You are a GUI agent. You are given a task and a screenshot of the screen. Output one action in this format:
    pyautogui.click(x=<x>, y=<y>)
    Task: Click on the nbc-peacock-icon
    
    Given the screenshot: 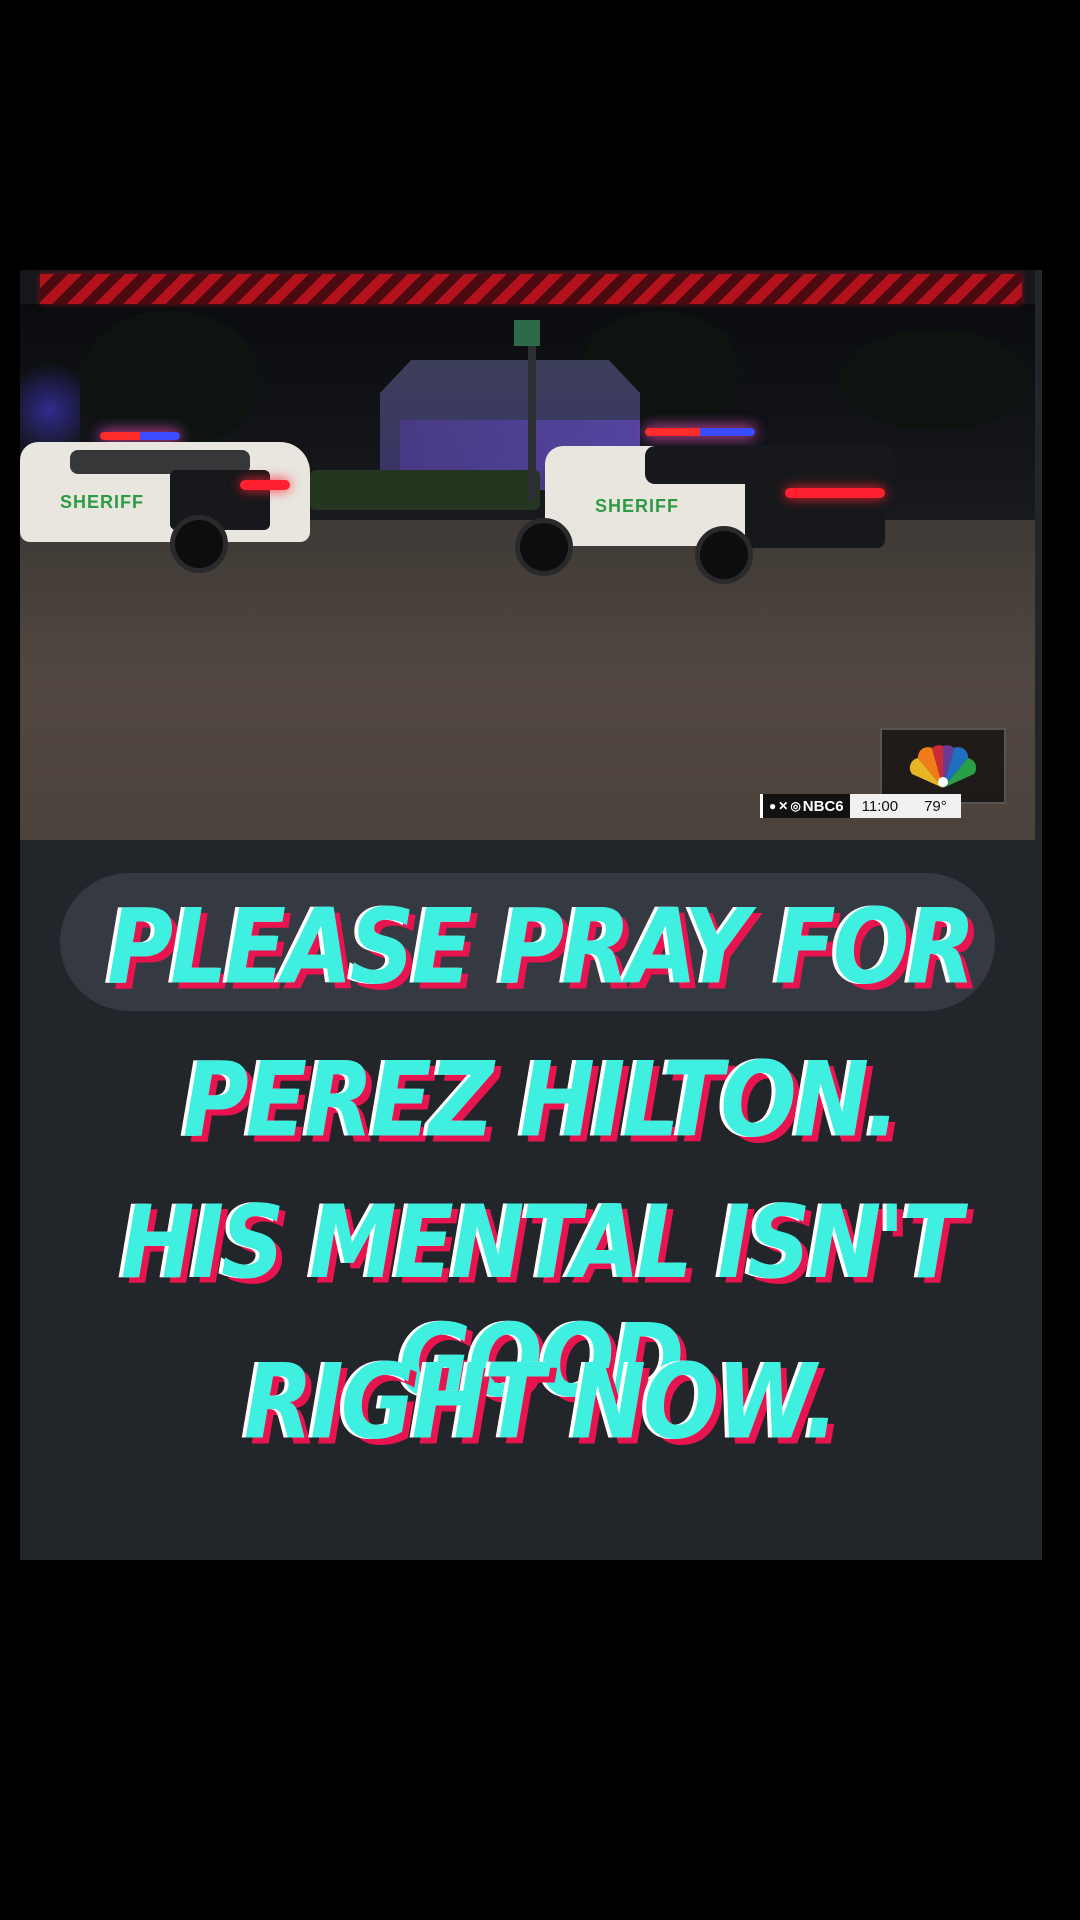 What is the action you would take?
    pyautogui.click(x=943, y=766)
    